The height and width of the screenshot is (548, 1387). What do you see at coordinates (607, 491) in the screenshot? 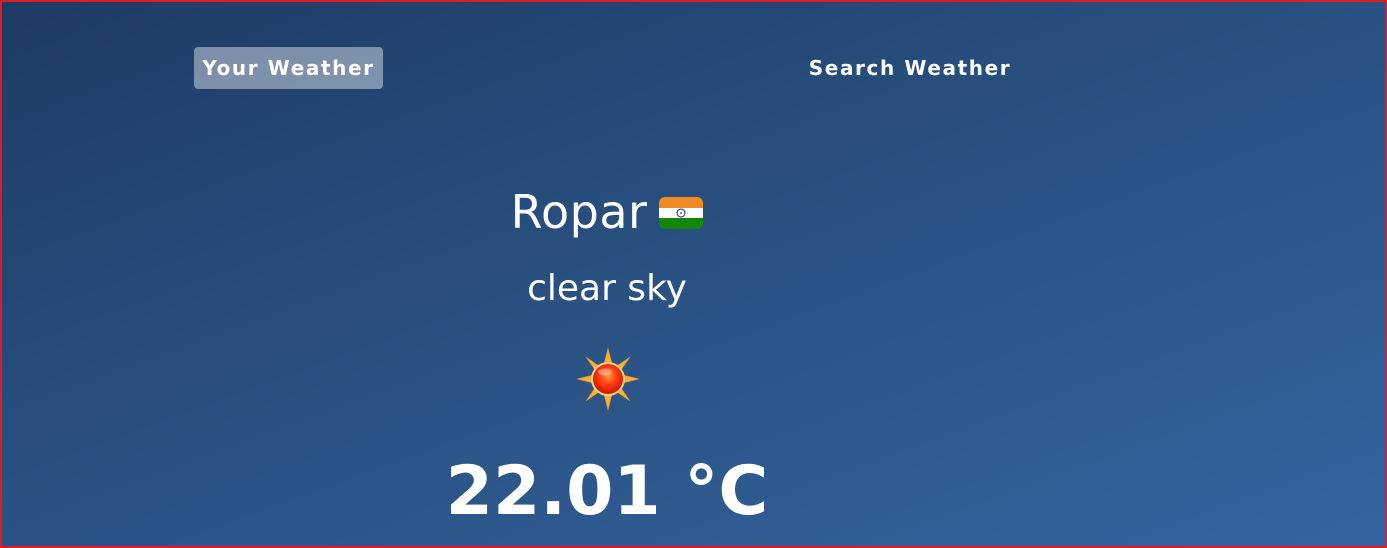
I see `temperature-value: 22.01 °C` at bounding box center [607, 491].